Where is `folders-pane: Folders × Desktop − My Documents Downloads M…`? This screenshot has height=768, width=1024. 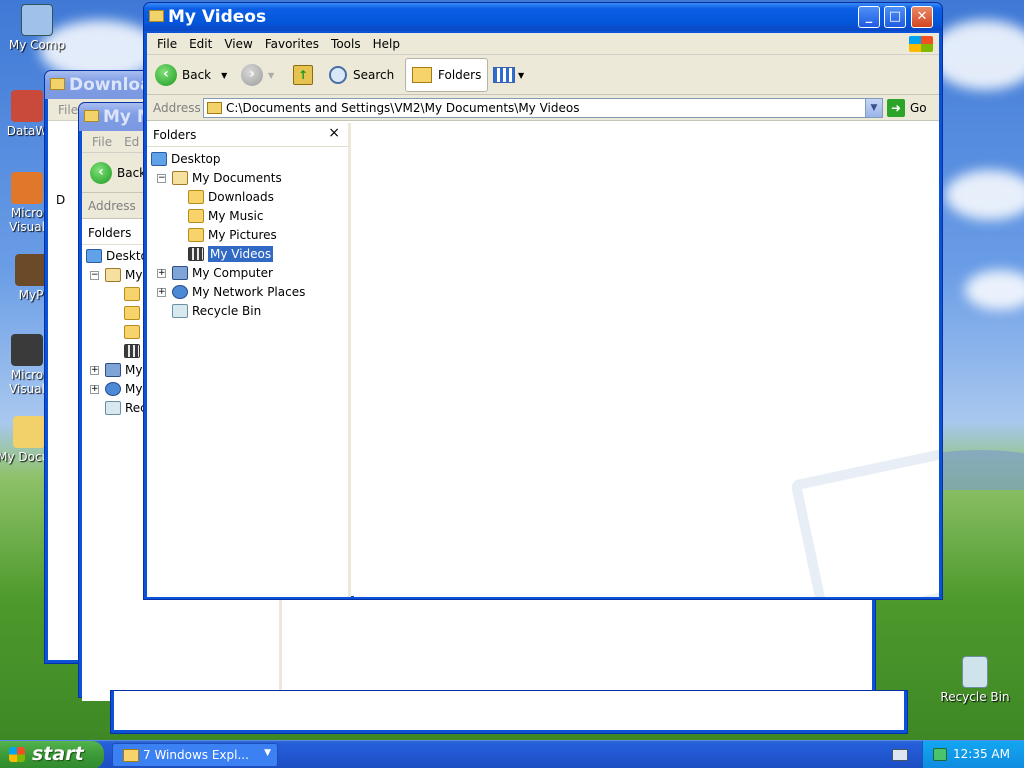
folders-pane: Folders × Desktop − My Documents Downloads M… is located at coordinates (249, 360).